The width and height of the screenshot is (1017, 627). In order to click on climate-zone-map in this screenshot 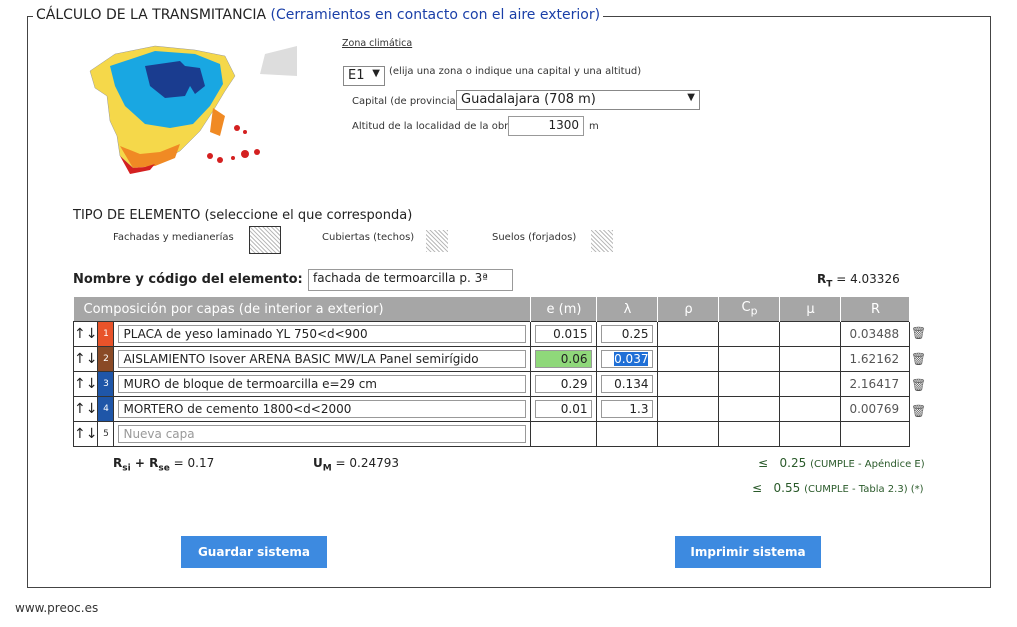, I will do `click(191, 111)`.